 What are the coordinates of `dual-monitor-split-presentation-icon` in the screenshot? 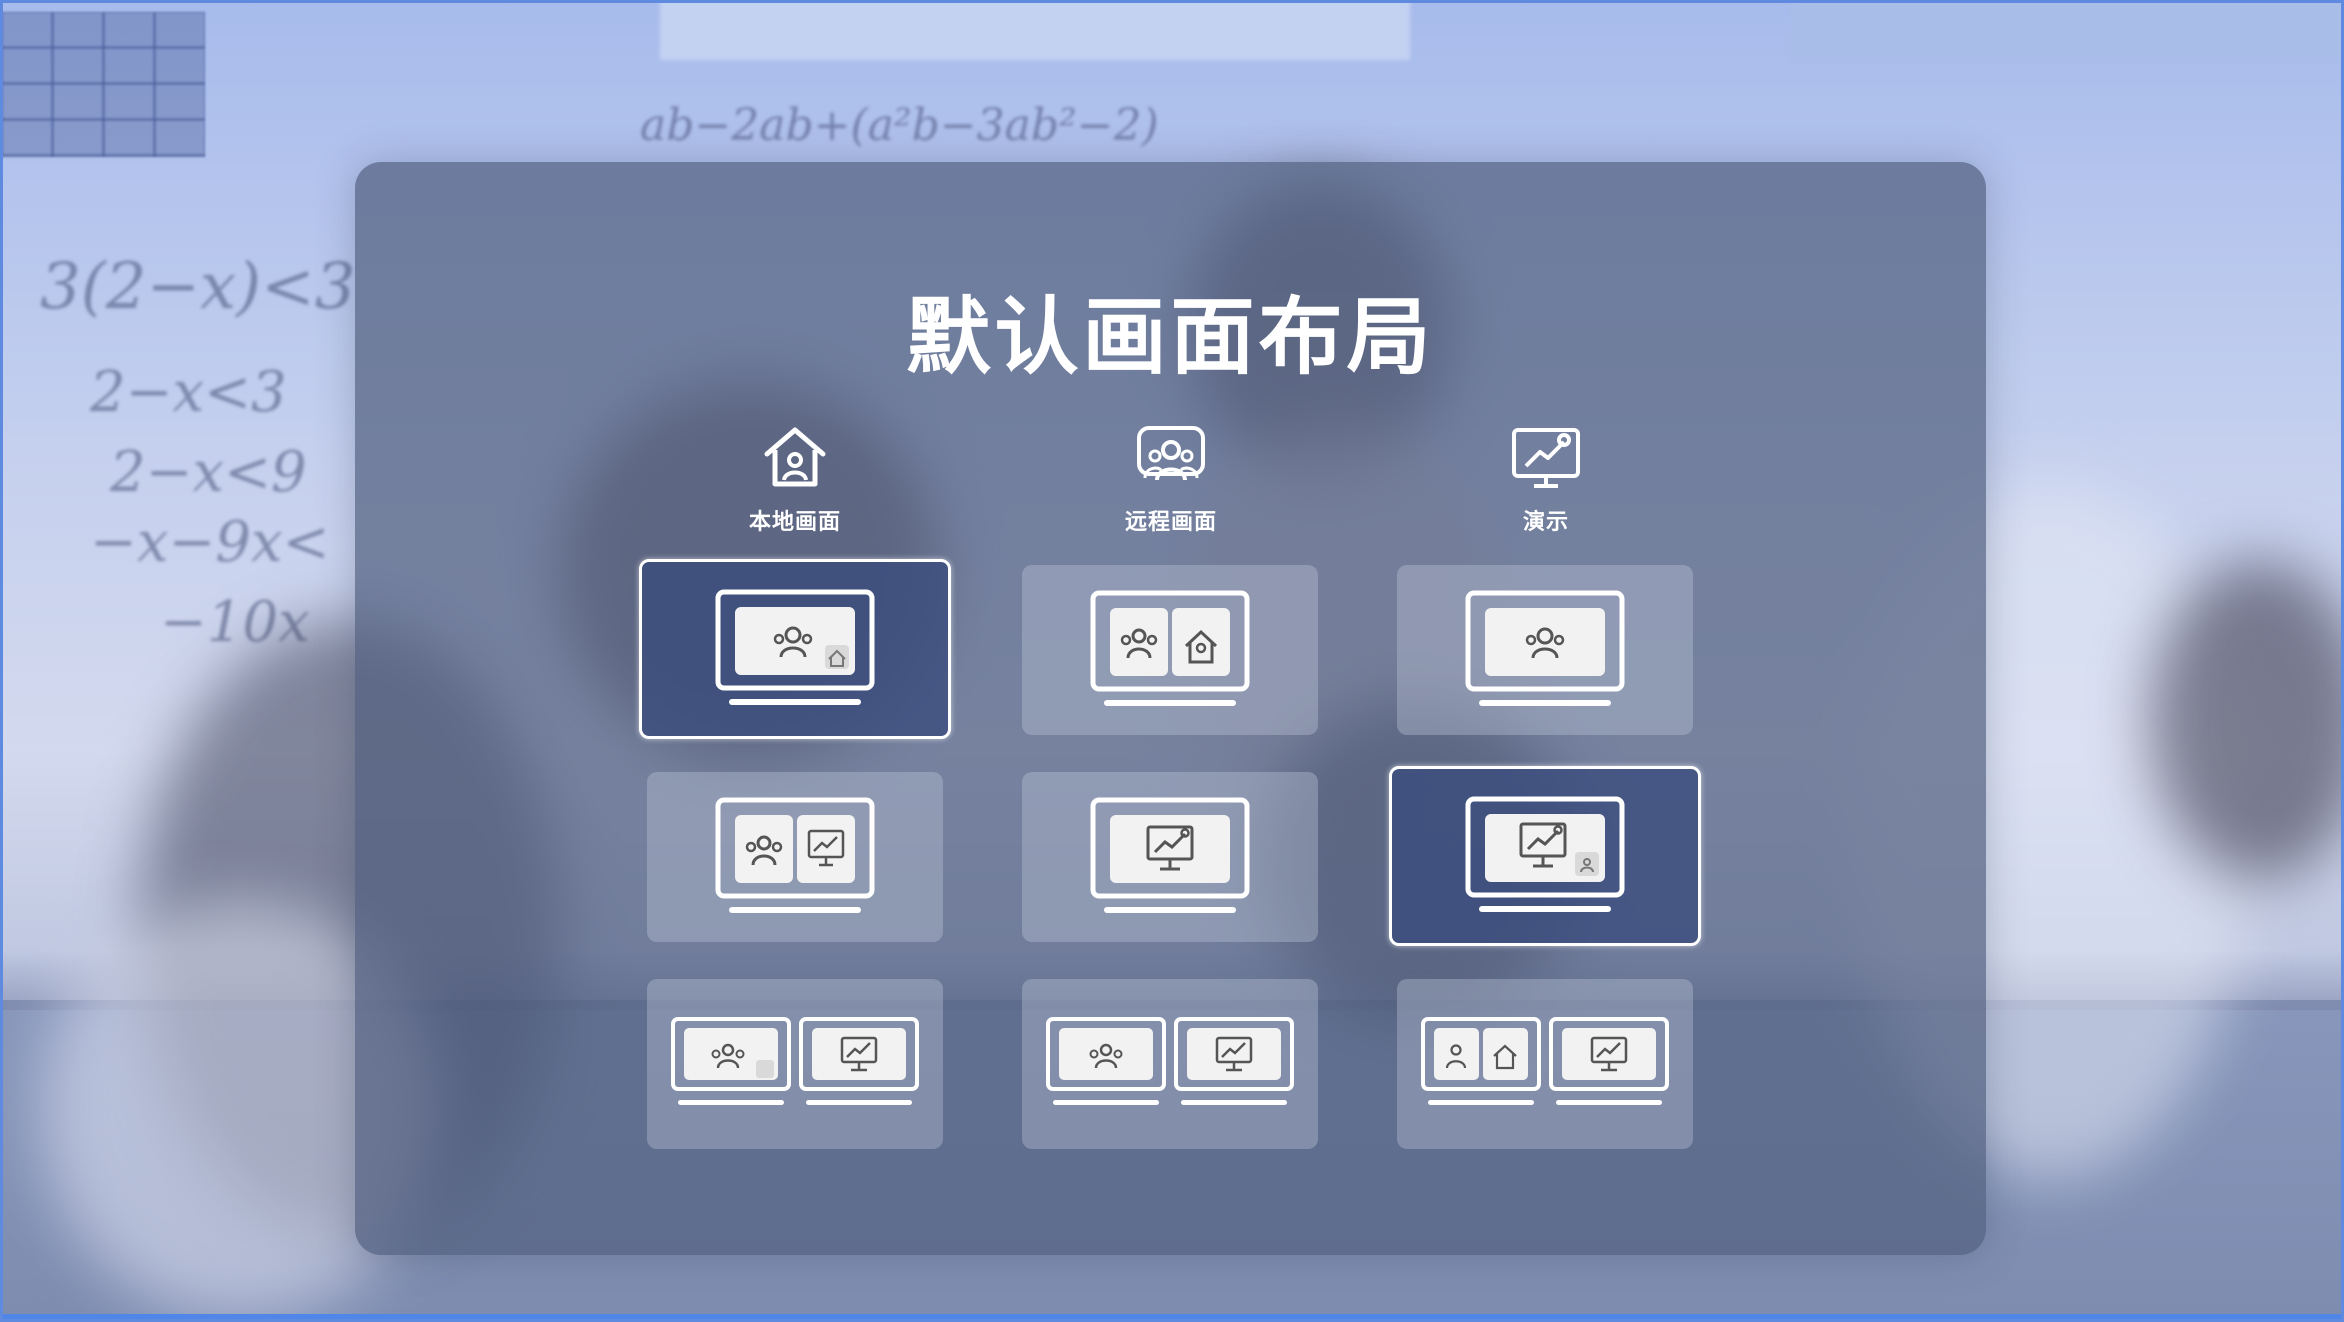 It's located at (1545, 1061).